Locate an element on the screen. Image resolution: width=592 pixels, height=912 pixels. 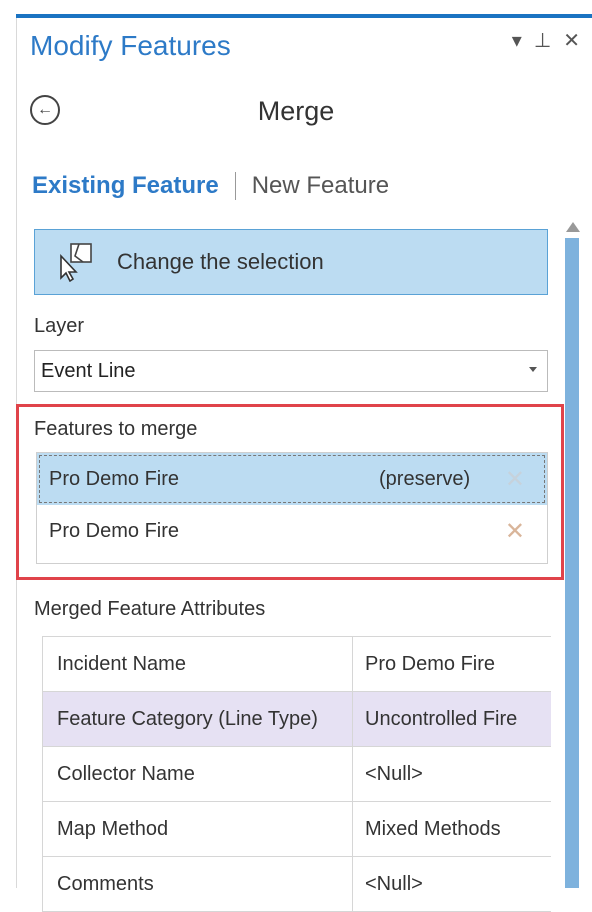
attribute-value: Uncontrolled Fire is located at coordinates (452, 719).